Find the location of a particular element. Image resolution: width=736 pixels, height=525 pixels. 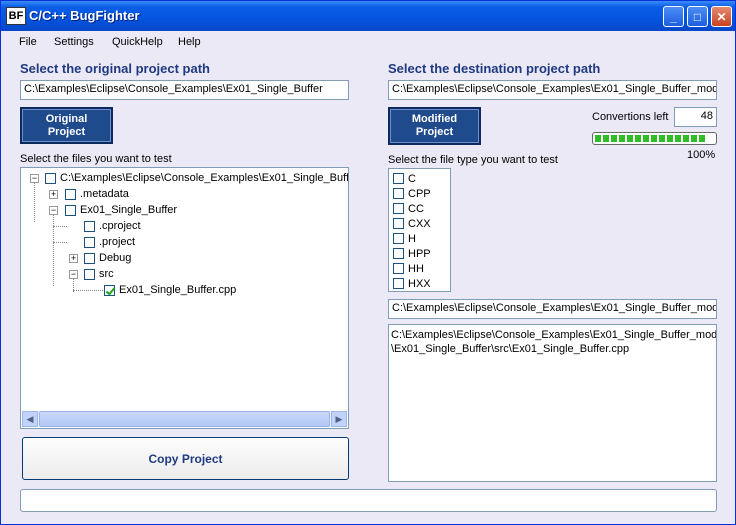

tree-node-label: src is located at coordinates (106, 274).